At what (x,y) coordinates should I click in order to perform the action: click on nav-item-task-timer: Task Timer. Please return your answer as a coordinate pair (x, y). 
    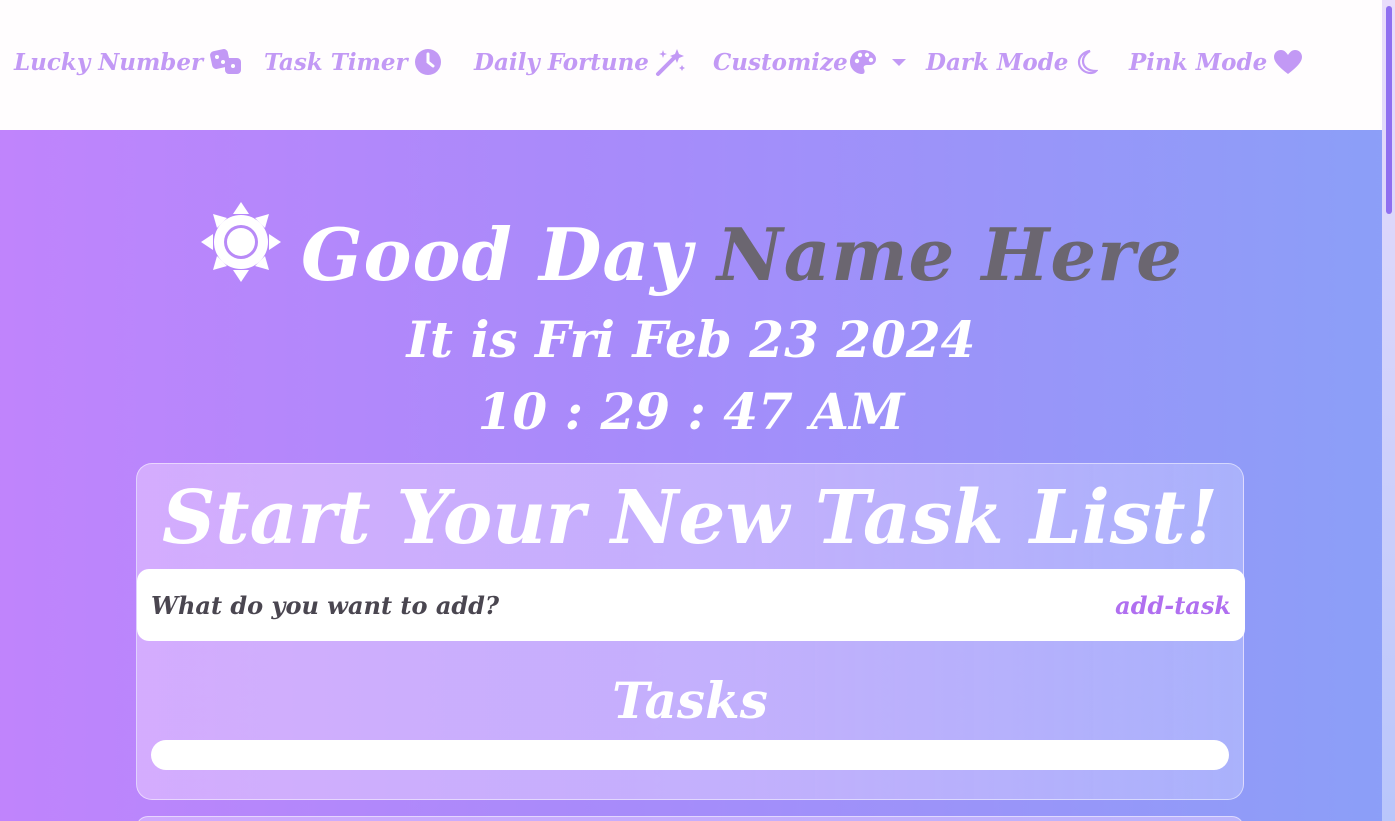
    Looking at the image, I should click on (353, 62).